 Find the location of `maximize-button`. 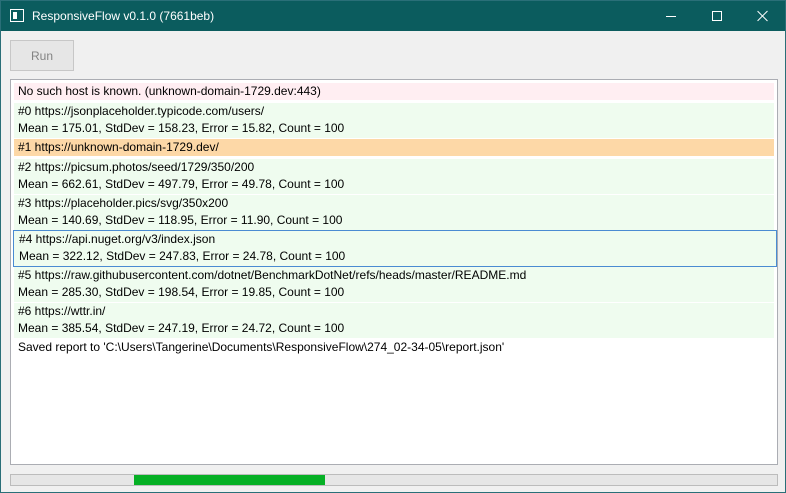

maximize-button is located at coordinates (717, 16).